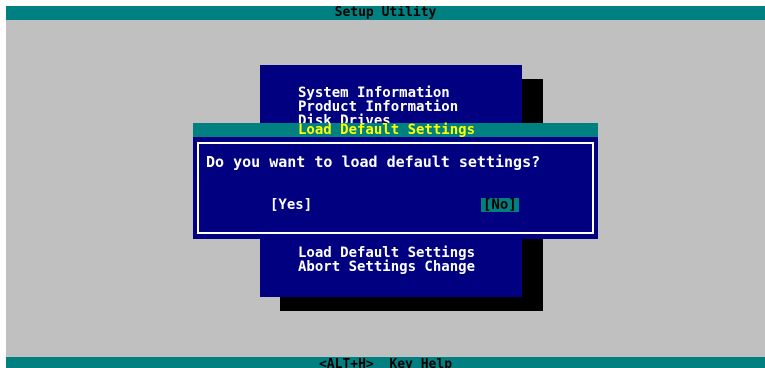 This screenshot has height=368, width=765. Describe the element at coordinates (387, 130) in the screenshot. I see `dialog-title: Load Default Settings` at that location.